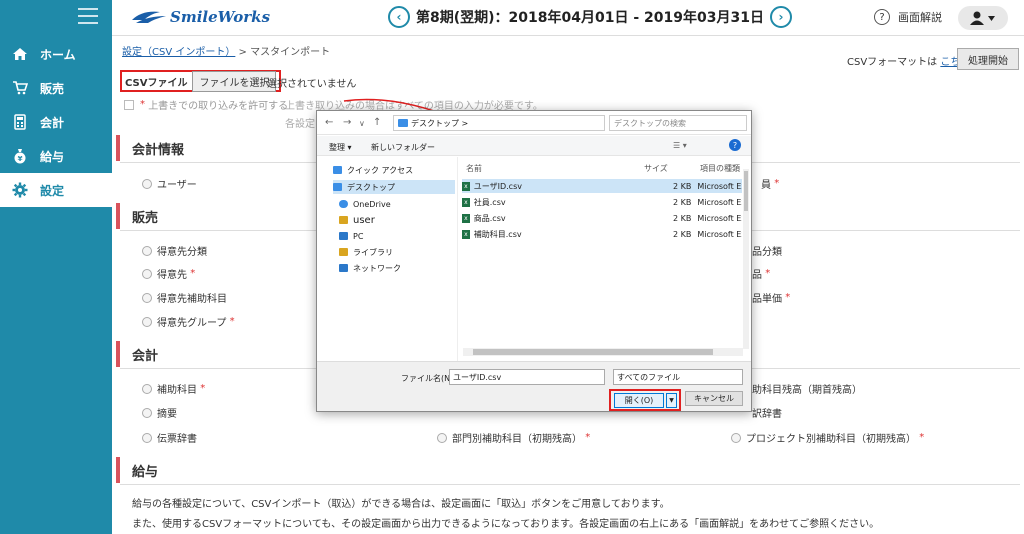 This screenshot has width=1024, height=534. I want to click on filename-input: ユーザID.csv, so click(527, 377).